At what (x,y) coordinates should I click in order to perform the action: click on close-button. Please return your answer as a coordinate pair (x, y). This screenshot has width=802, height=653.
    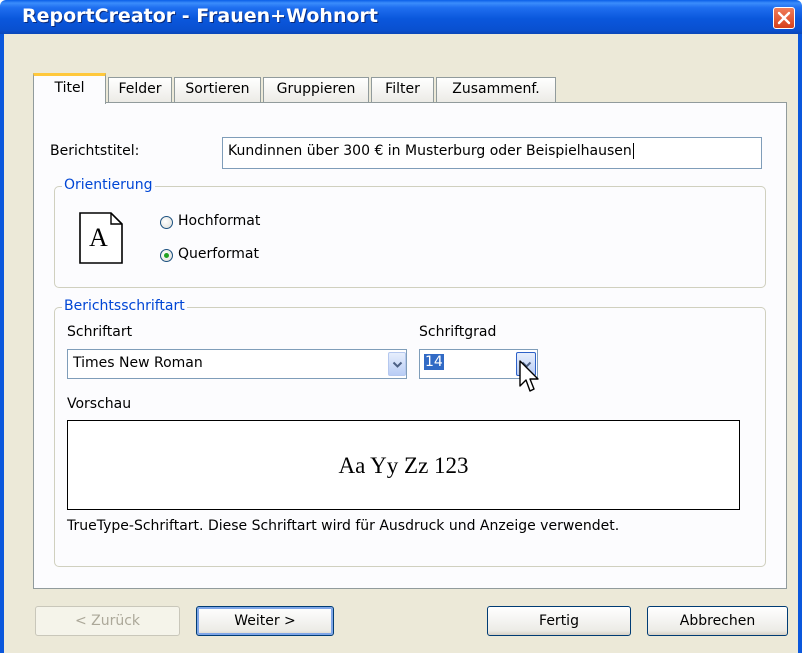
    Looking at the image, I should click on (784, 18).